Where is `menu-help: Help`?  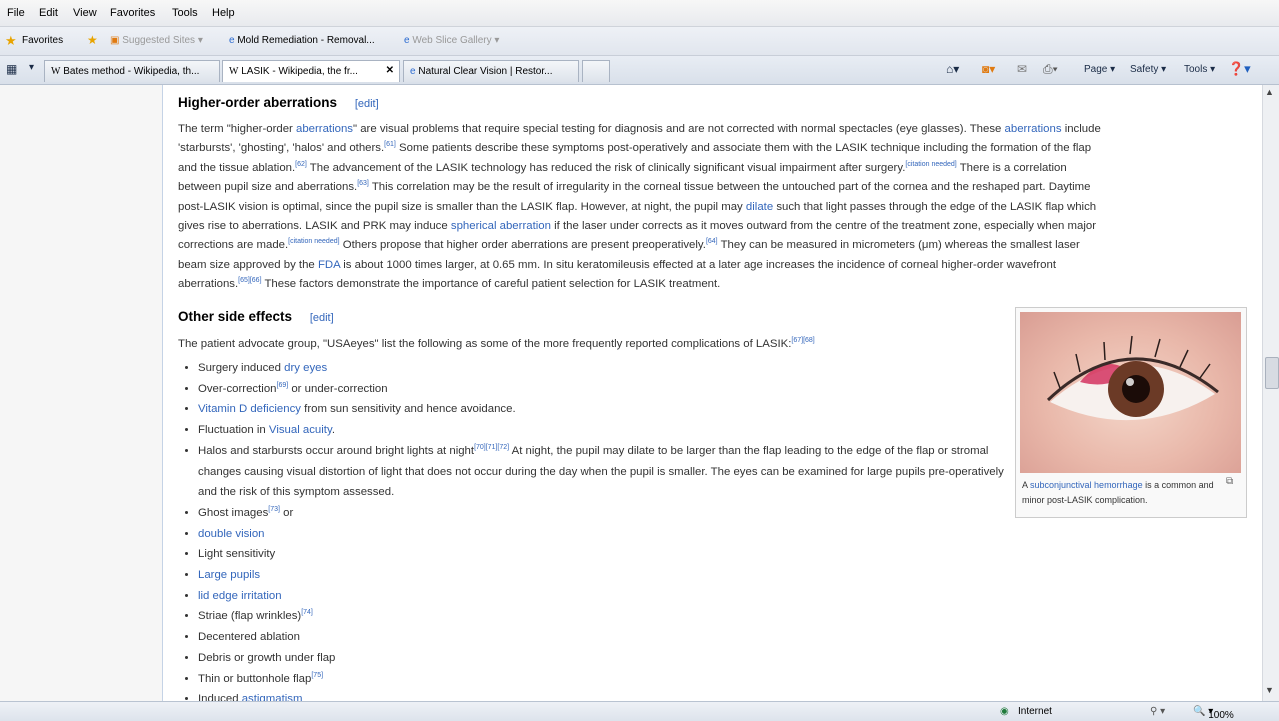 menu-help: Help is located at coordinates (223, 13).